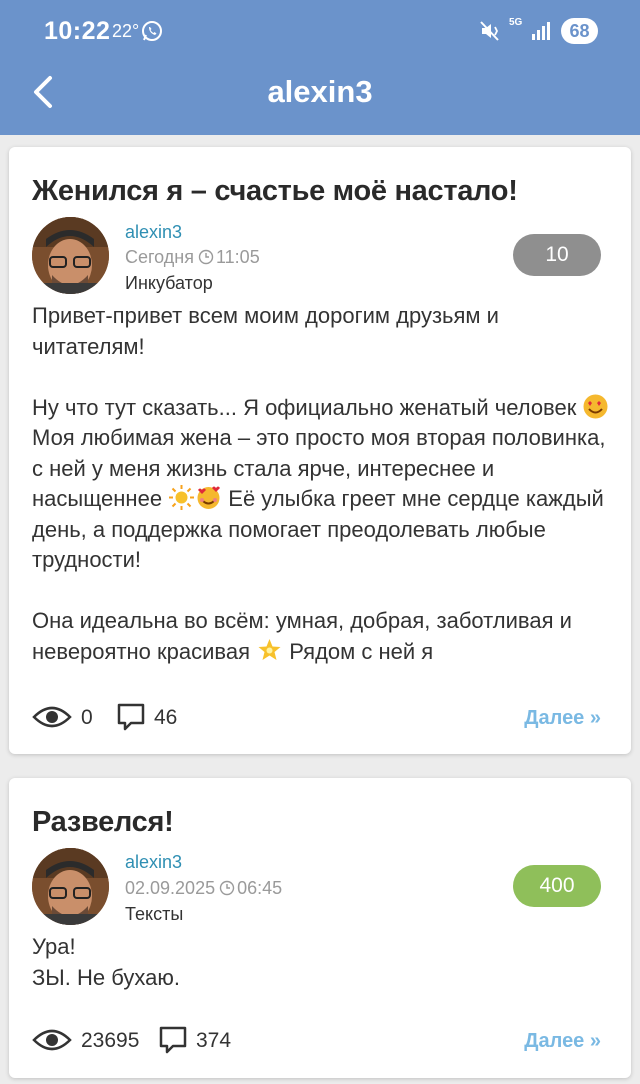  I want to click on post-date: Сегодня 11:05, so click(192, 257).